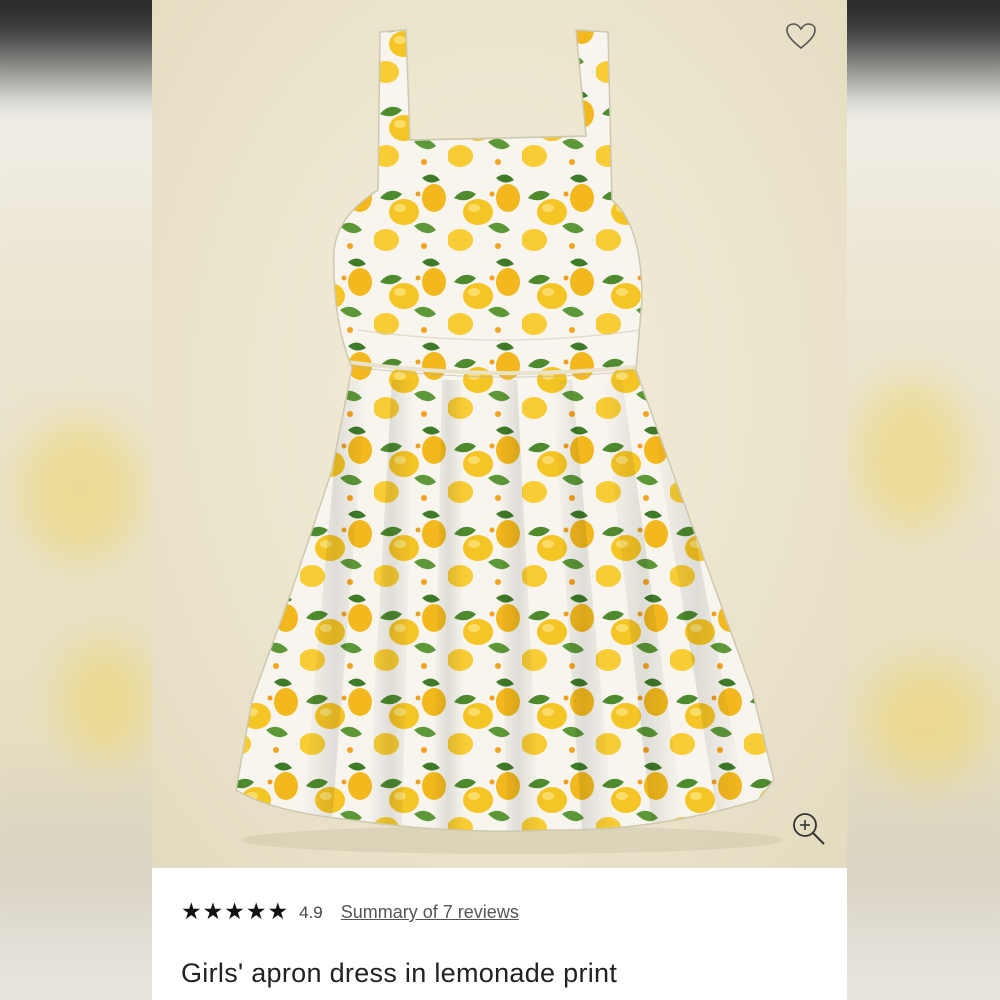 This screenshot has width=1000, height=1000. I want to click on star-rating: ★ ★ ★ ★ ★, so click(234, 912).